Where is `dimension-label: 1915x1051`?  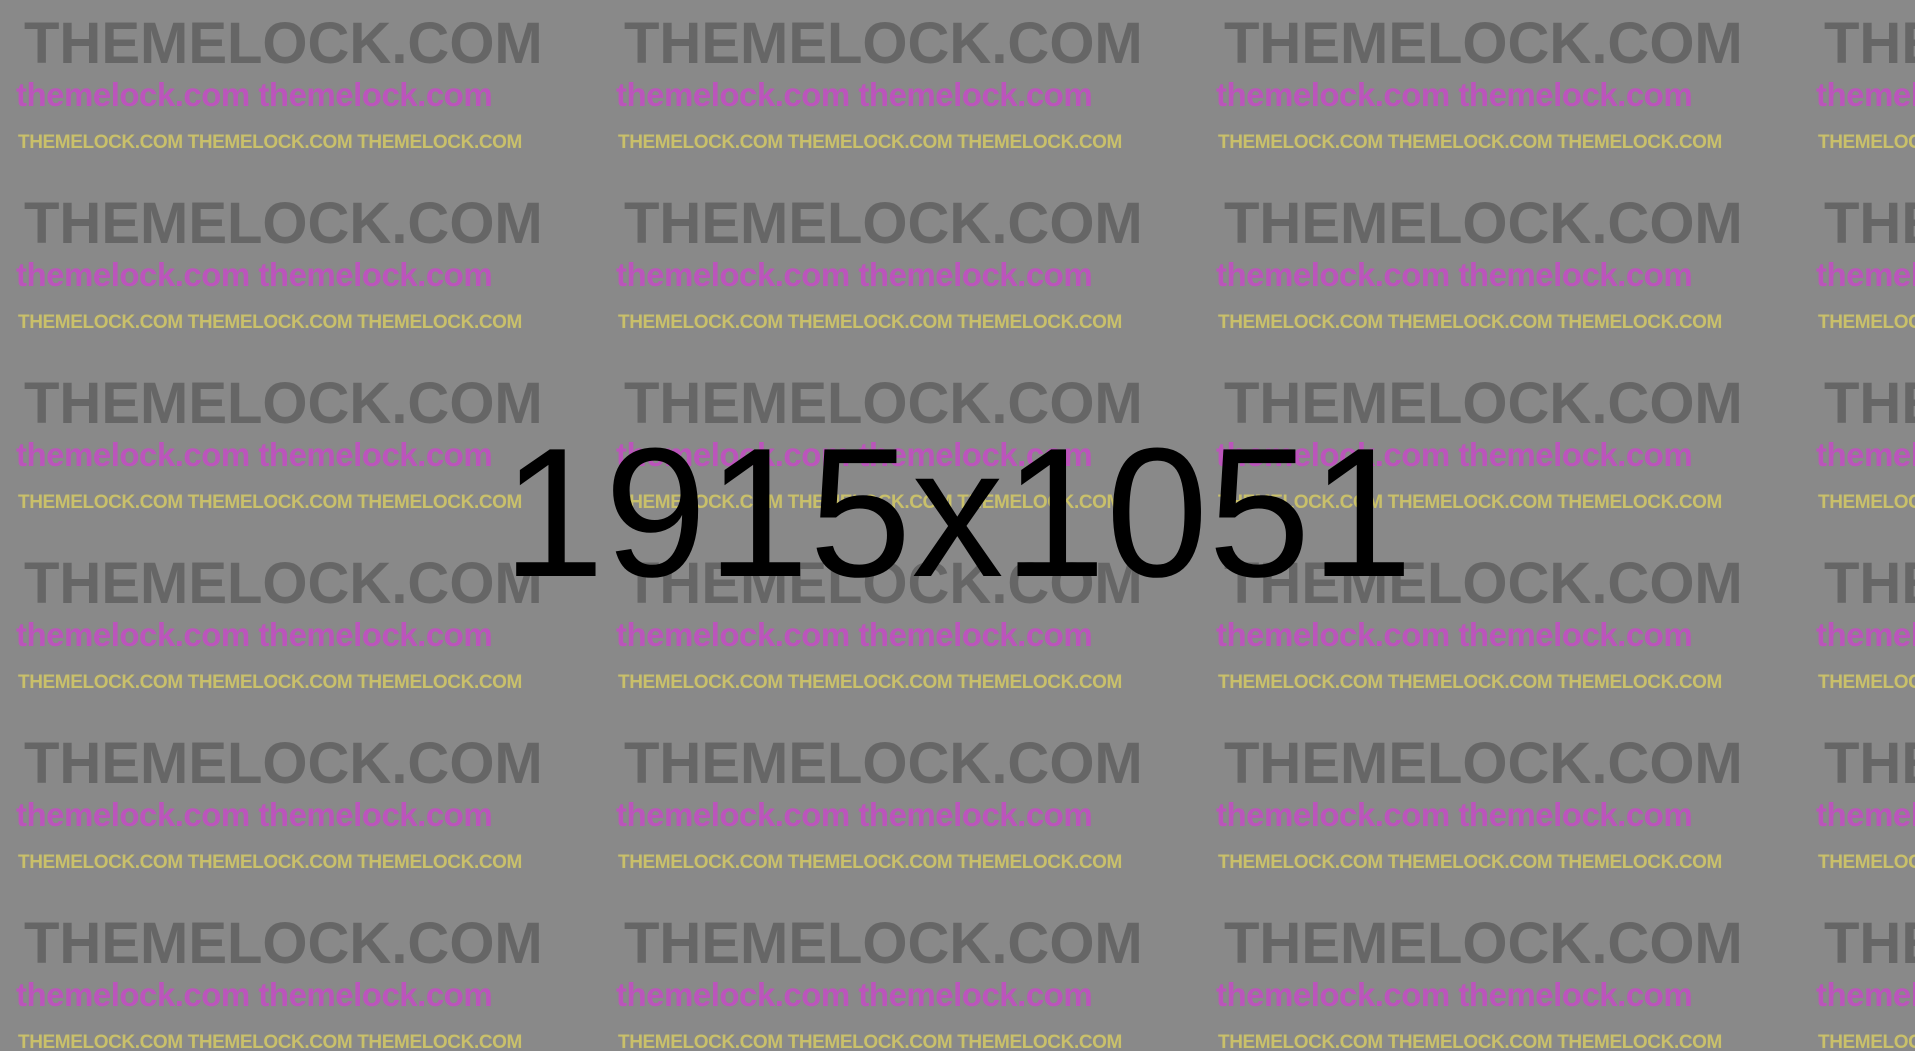 dimension-label: 1915x1051 is located at coordinates (957, 512).